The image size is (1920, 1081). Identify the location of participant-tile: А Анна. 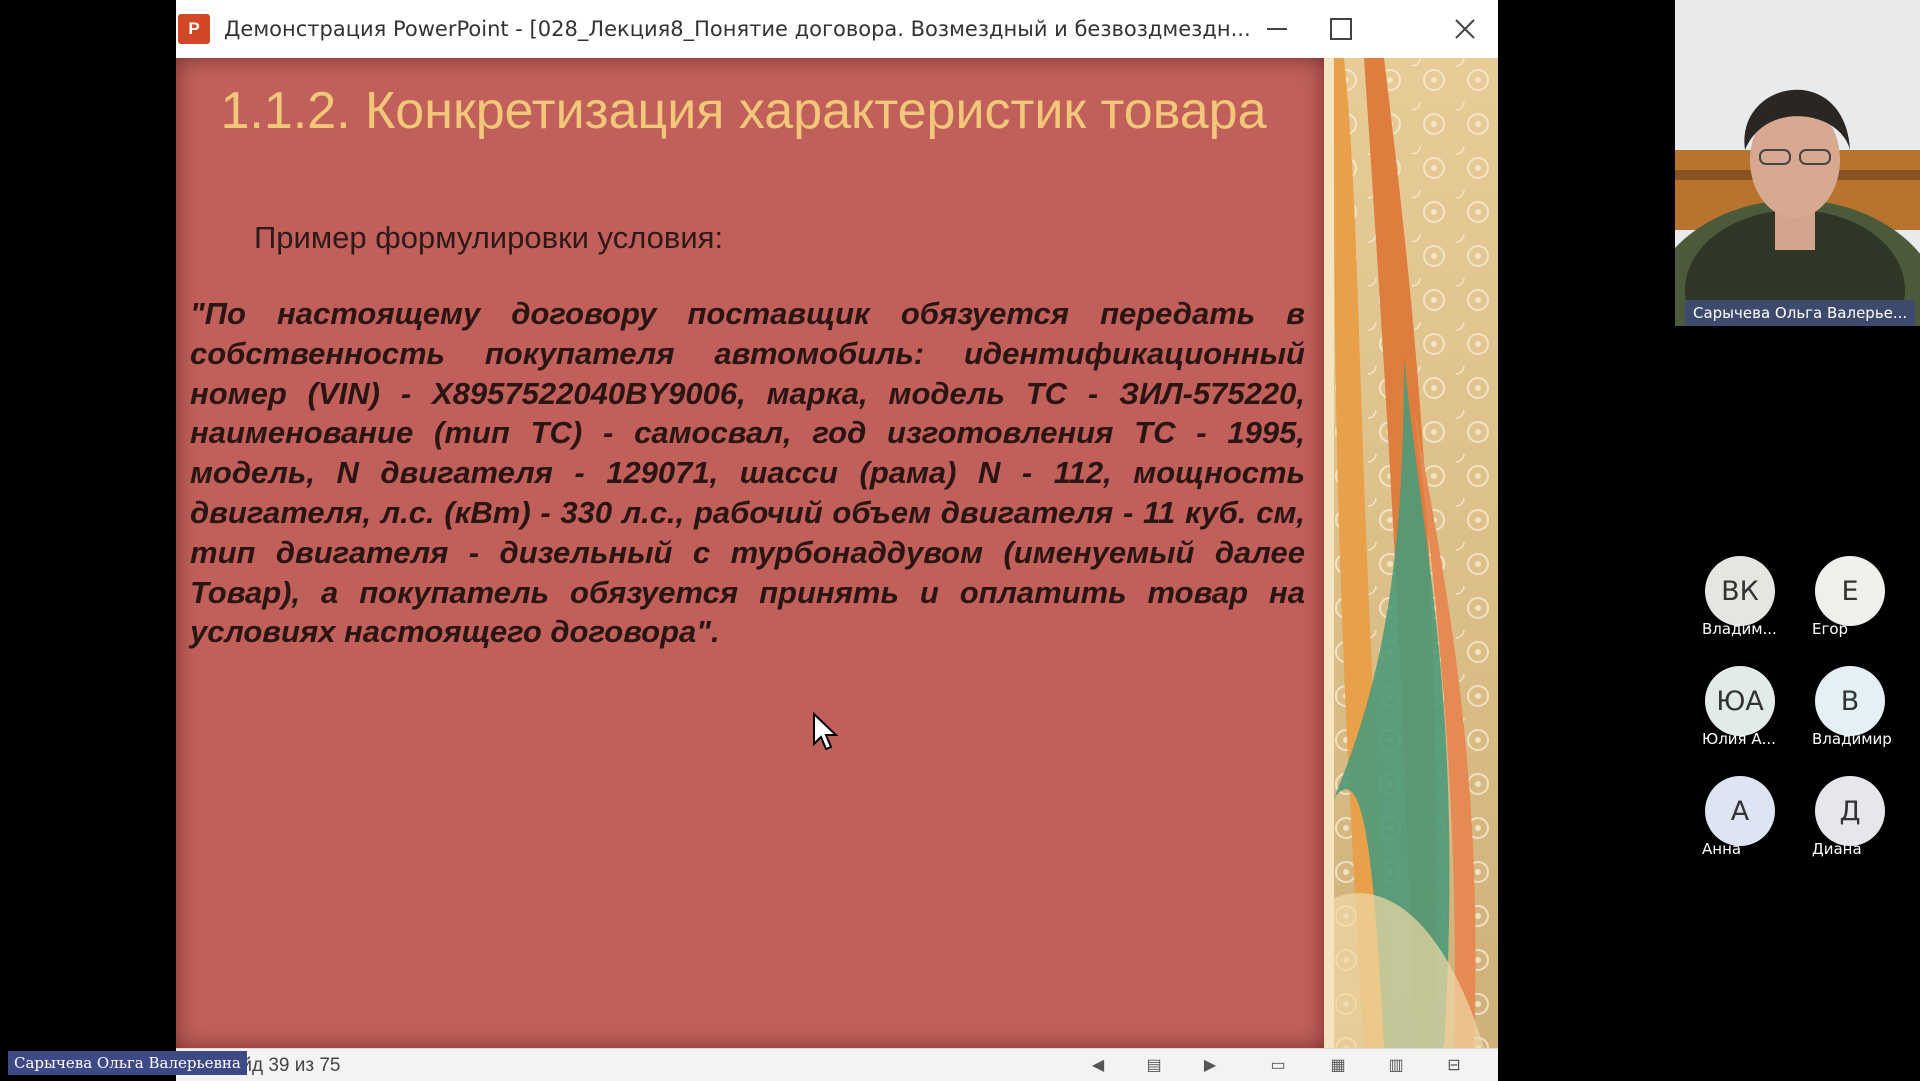
(1740, 817).